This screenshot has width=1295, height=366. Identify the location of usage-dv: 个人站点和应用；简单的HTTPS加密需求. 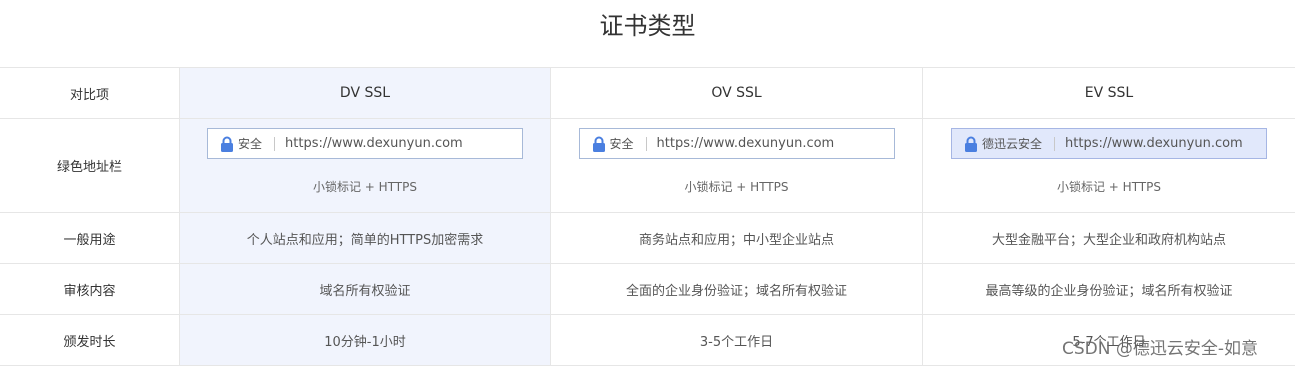
(365, 238).